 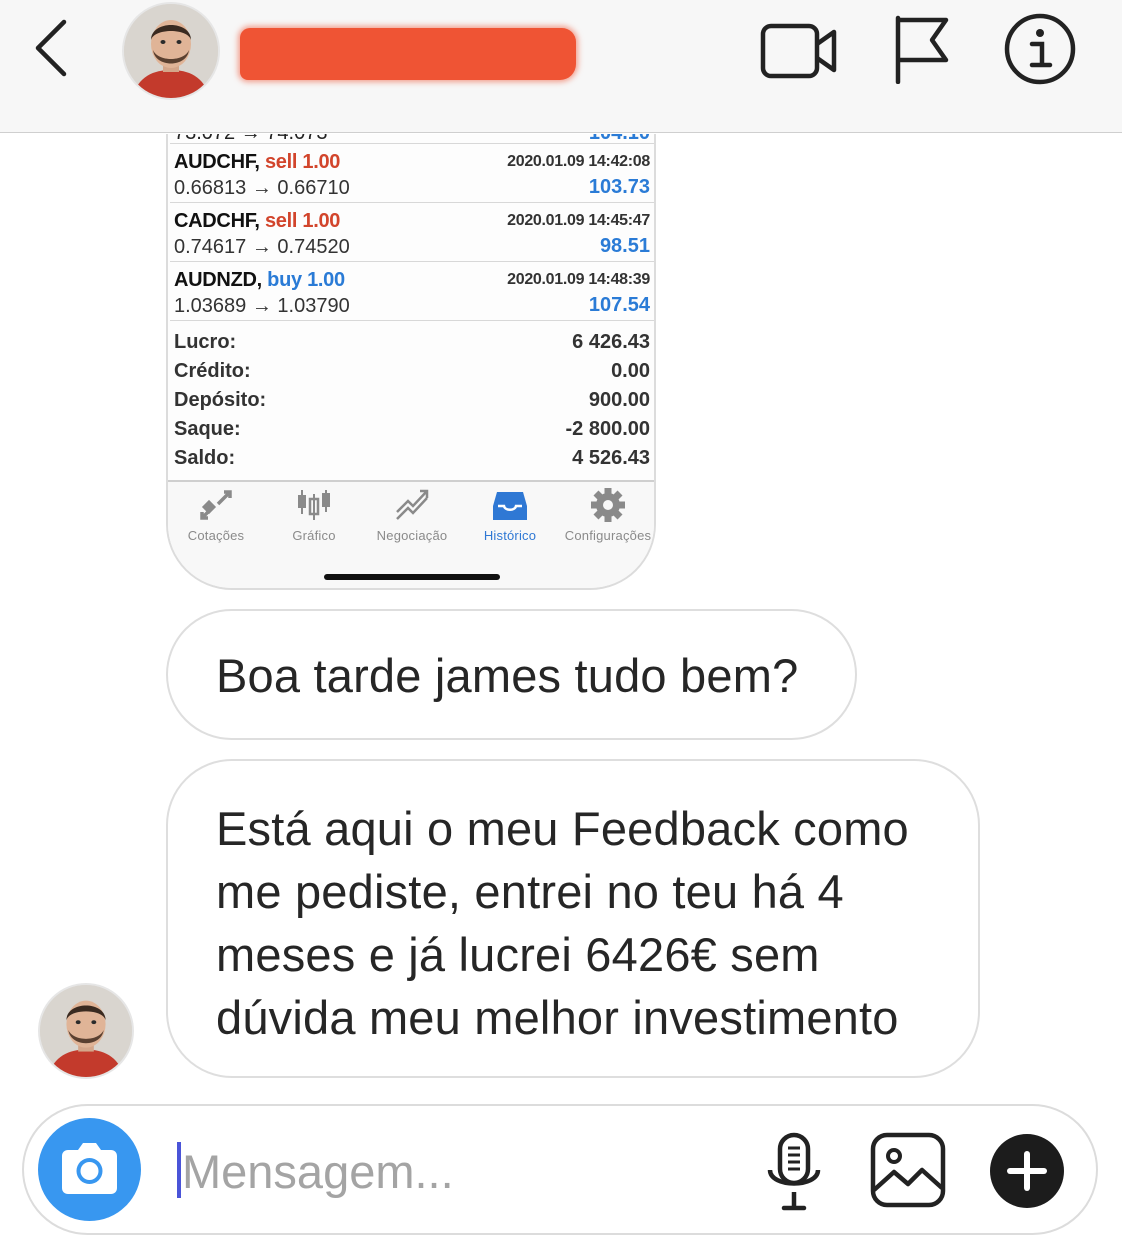 What do you see at coordinates (412, 370) in the screenshot?
I see `summary-row-credit: Crédito: 0.00` at bounding box center [412, 370].